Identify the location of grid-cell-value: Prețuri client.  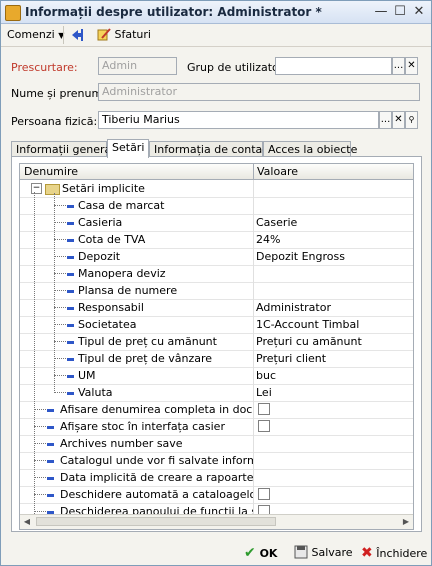
(333, 358).